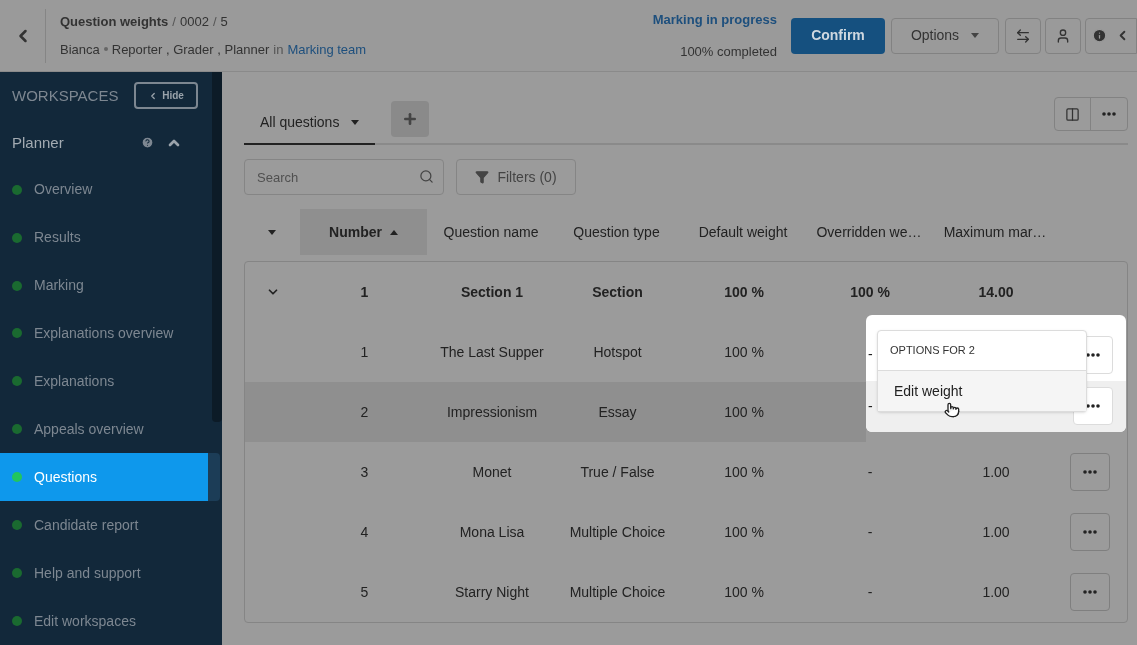 The width and height of the screenshot is (1137, 645). I want to click on columns-icon, so click(1072, 114).